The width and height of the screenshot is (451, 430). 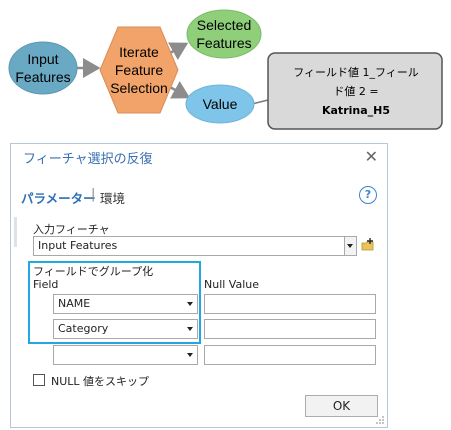 I want to click on tab-environments: 環境, so click(x=112, y=197).